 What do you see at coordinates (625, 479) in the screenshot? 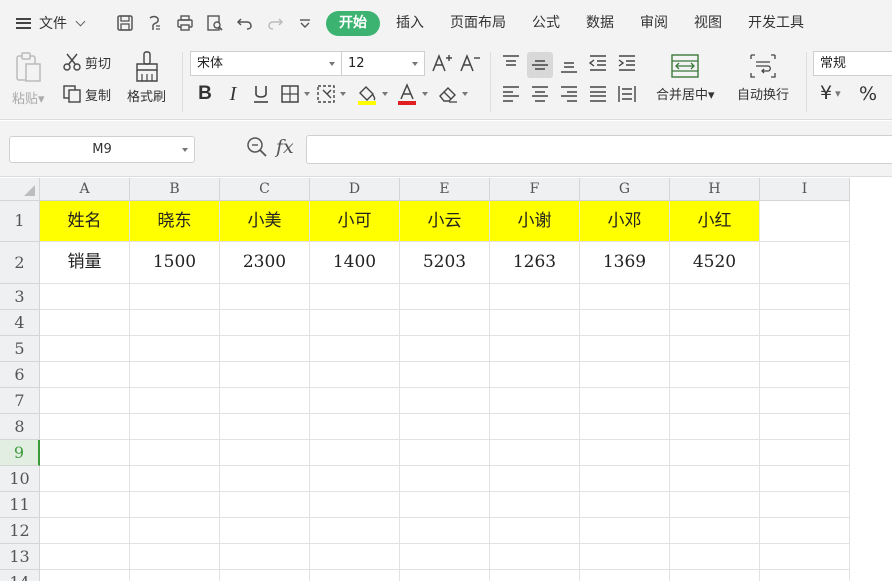
I see `cell-g10` at bounding box center [625, 479].